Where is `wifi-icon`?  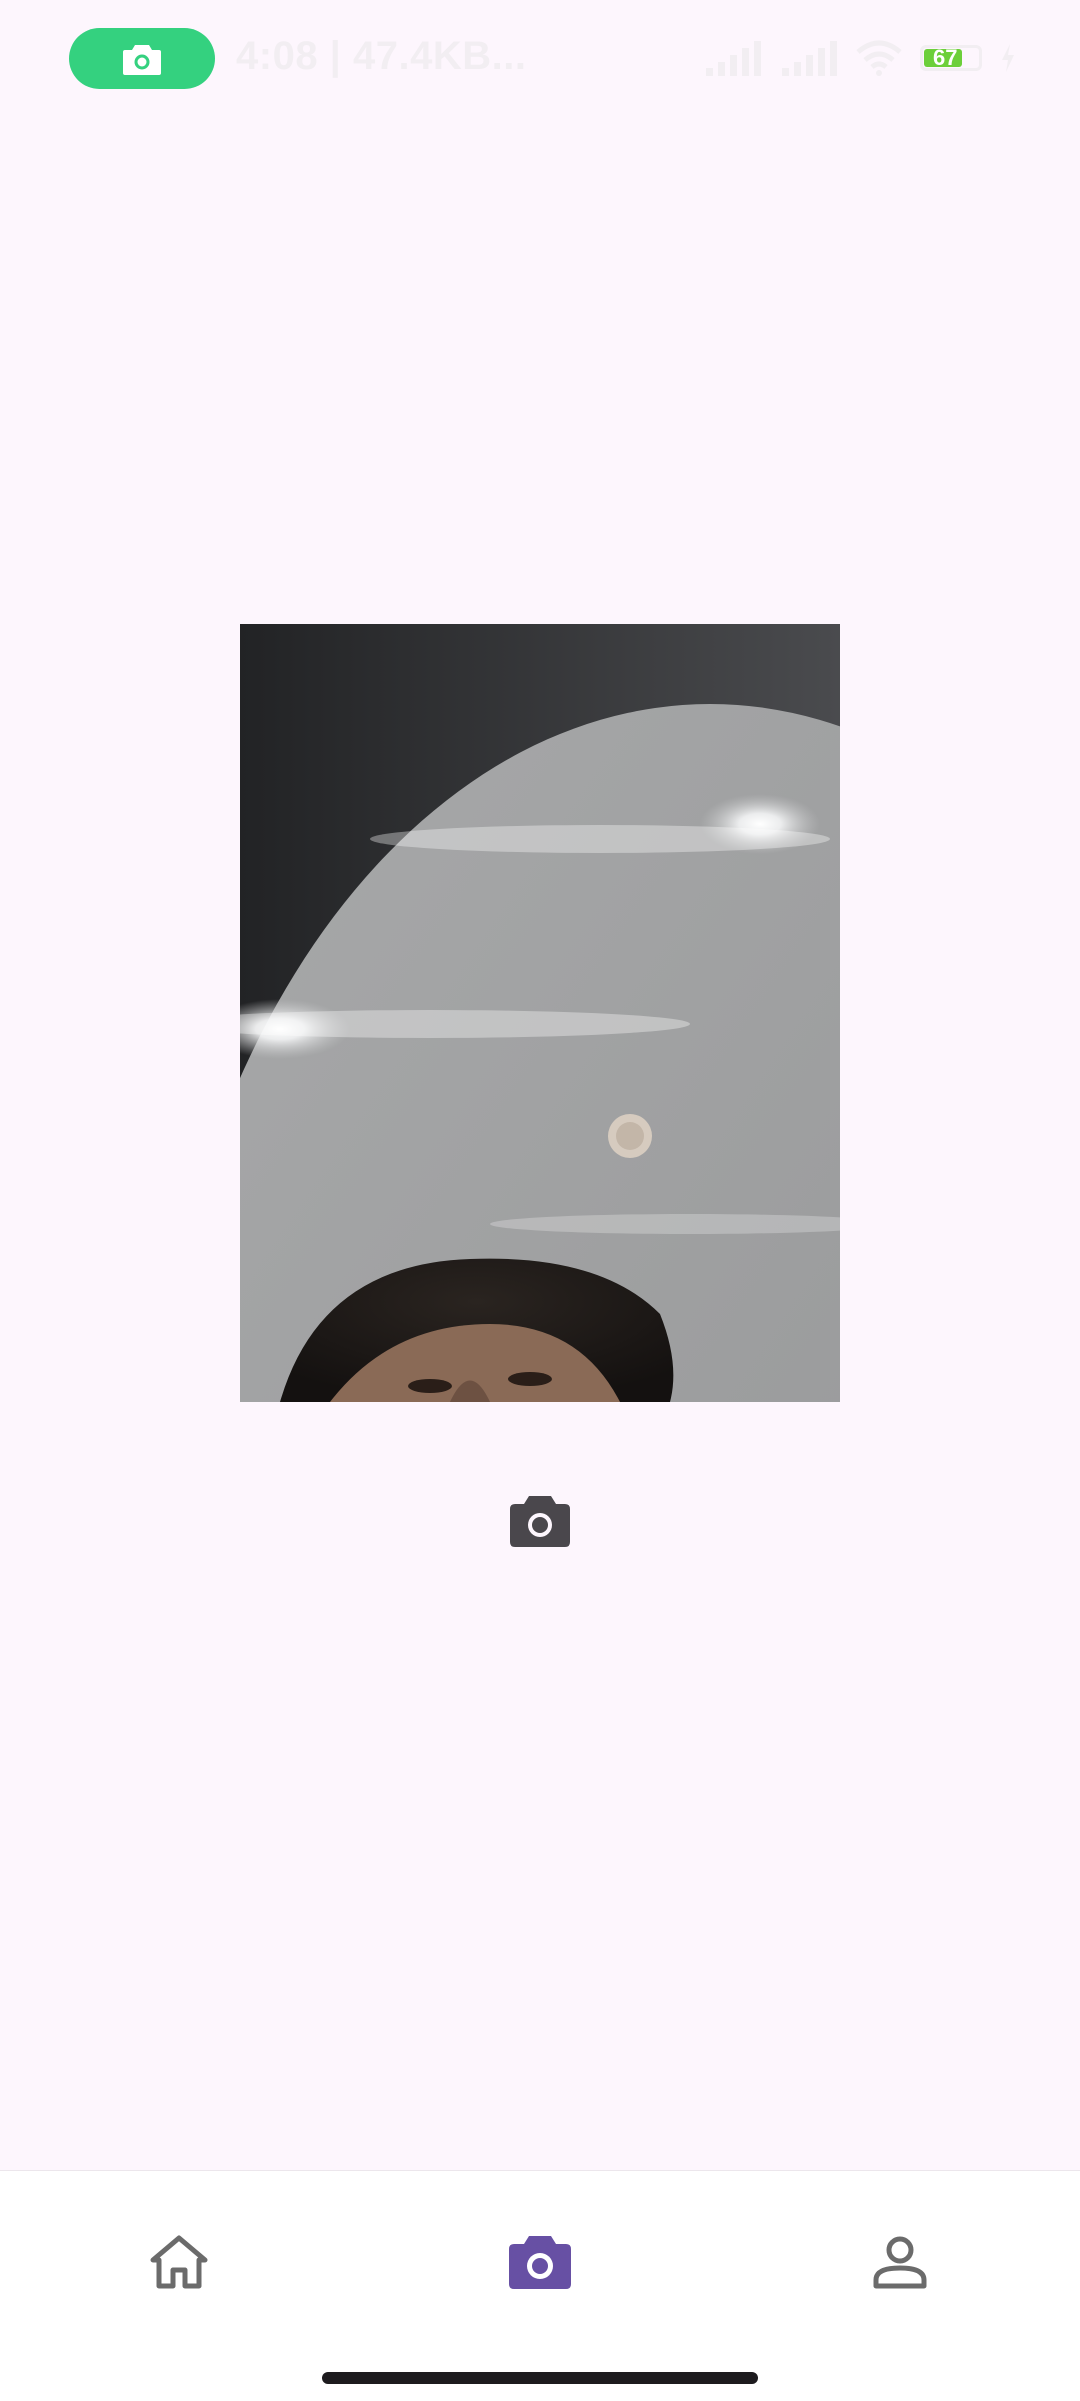 wifi-icon is located at coordinates (879, 58).